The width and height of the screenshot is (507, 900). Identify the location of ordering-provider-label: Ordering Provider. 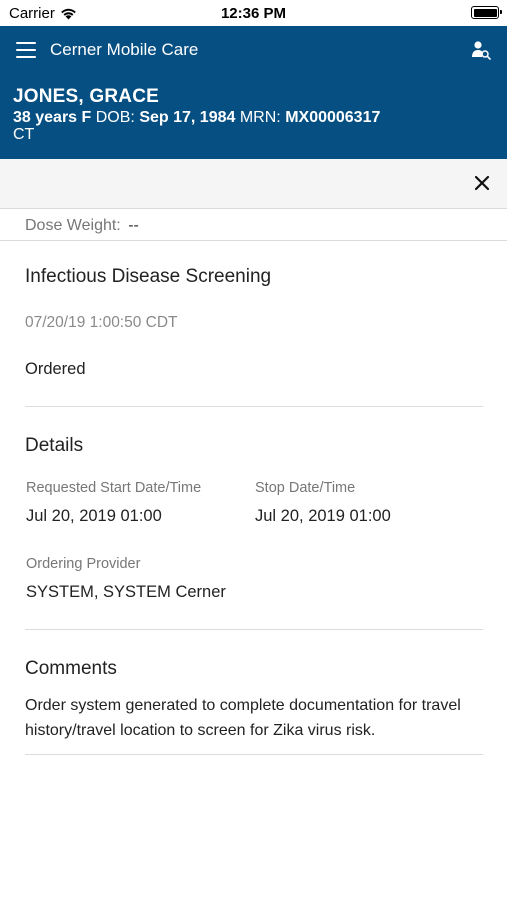
(83, 564).